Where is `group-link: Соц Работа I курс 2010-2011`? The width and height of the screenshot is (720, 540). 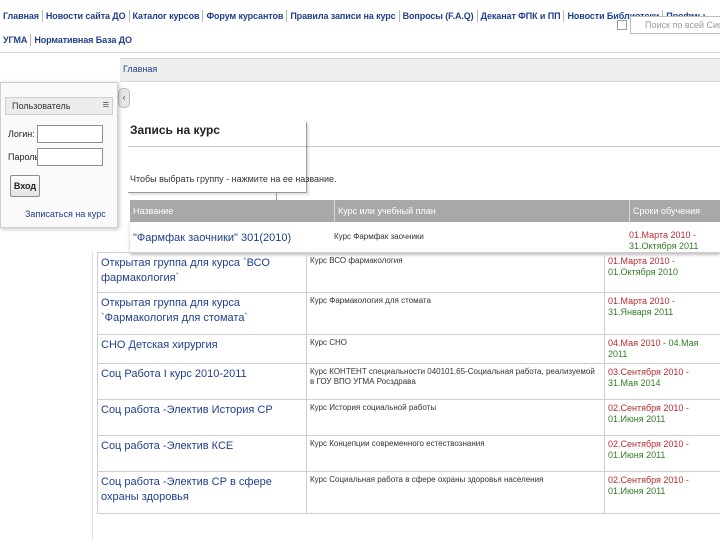 group-link: Соц Работа I курс 2010-2011 is located at coordinates (202, 381).